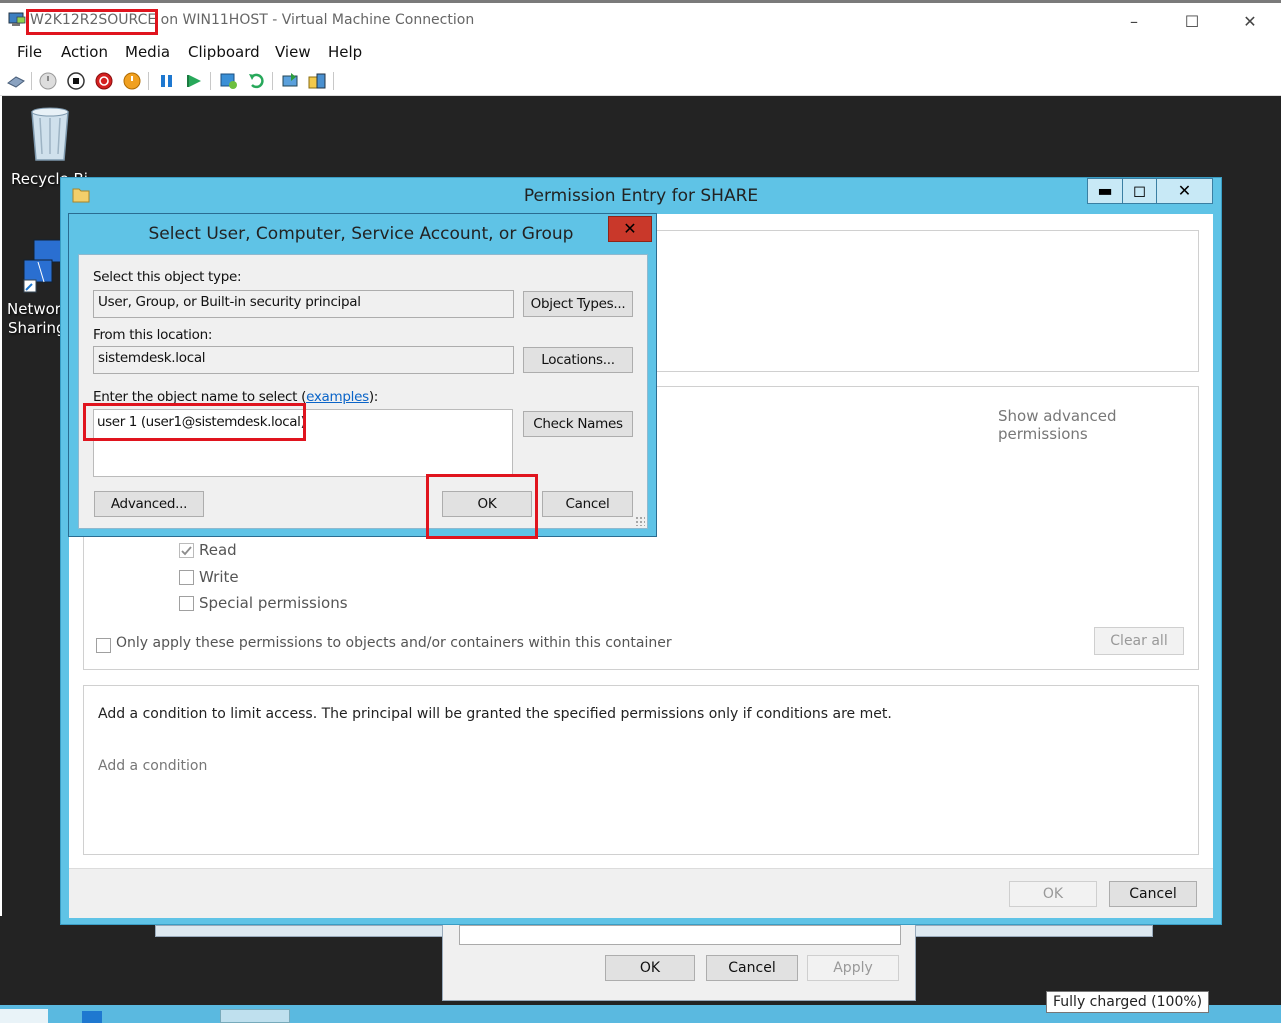 The image size is (1281, 1023). I want to click on toolbar, so click(640, 81).